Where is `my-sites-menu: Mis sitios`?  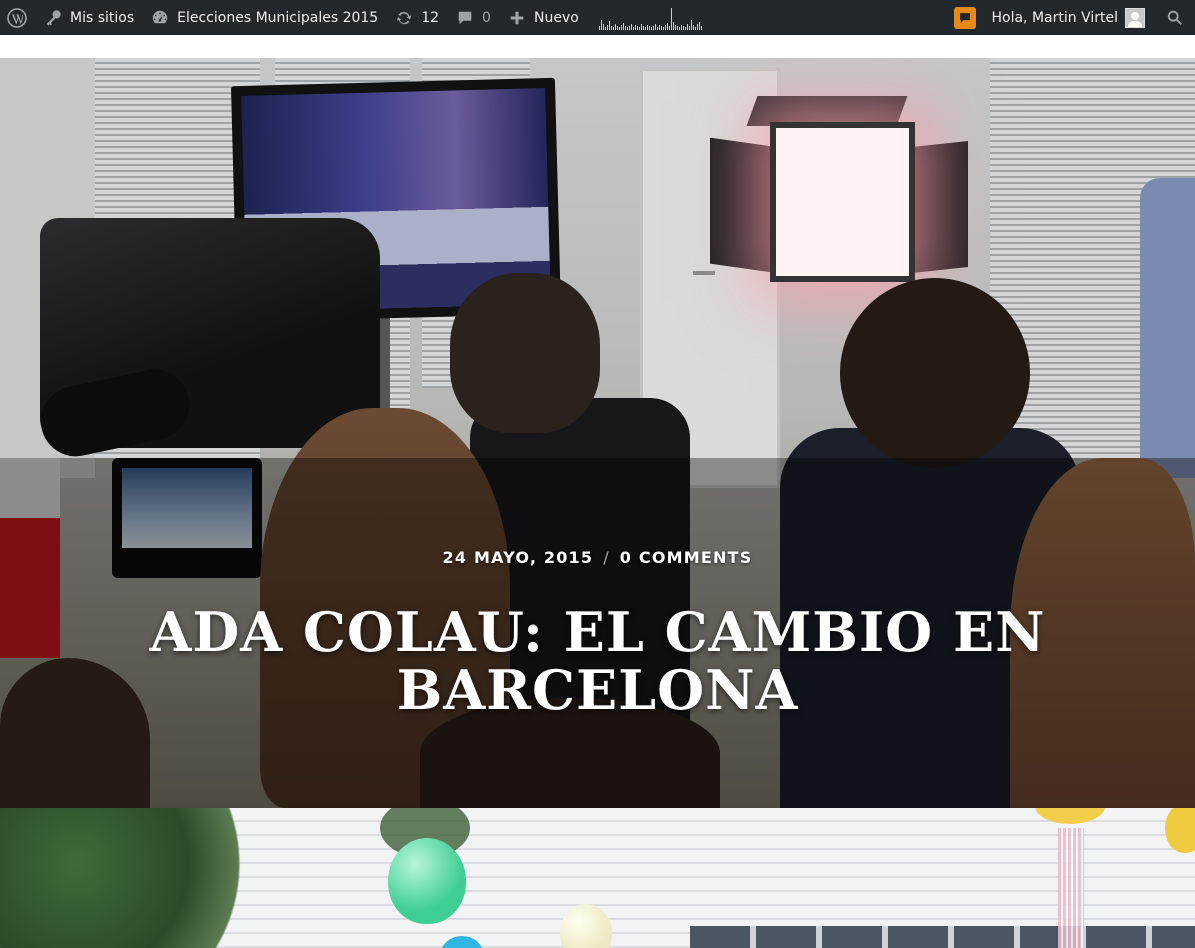
my-sites-menu: Mis sitios is located at coordinates (88, 17).